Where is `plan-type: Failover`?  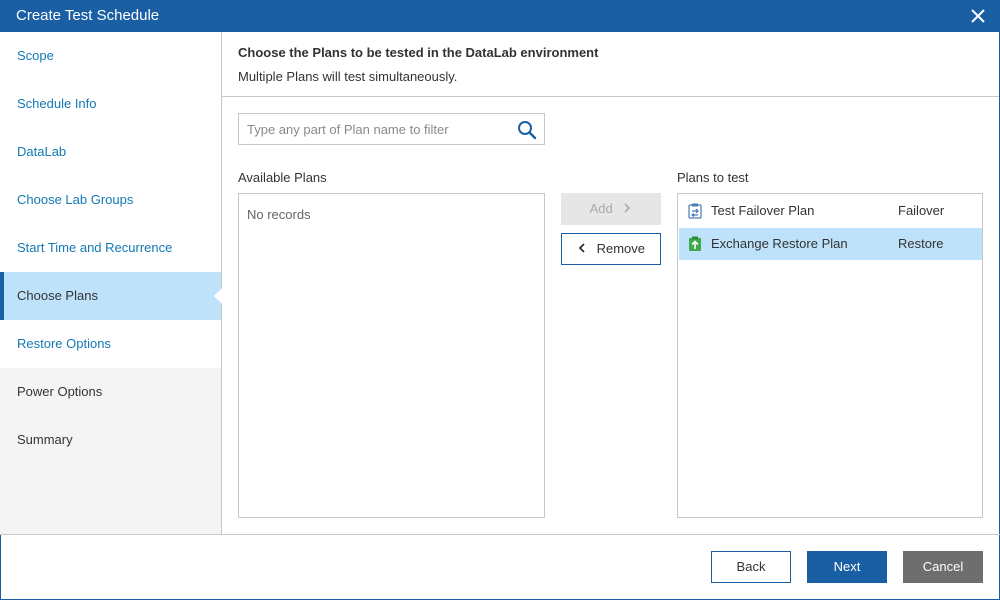
plan-type: Failover is located at coordinates (921, 210).